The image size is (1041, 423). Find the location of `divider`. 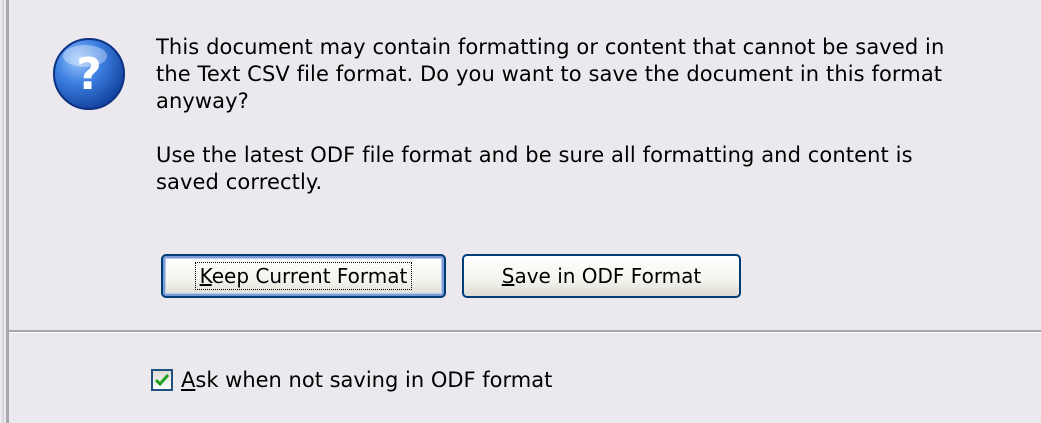

divider is located at coordinates (525, 331).